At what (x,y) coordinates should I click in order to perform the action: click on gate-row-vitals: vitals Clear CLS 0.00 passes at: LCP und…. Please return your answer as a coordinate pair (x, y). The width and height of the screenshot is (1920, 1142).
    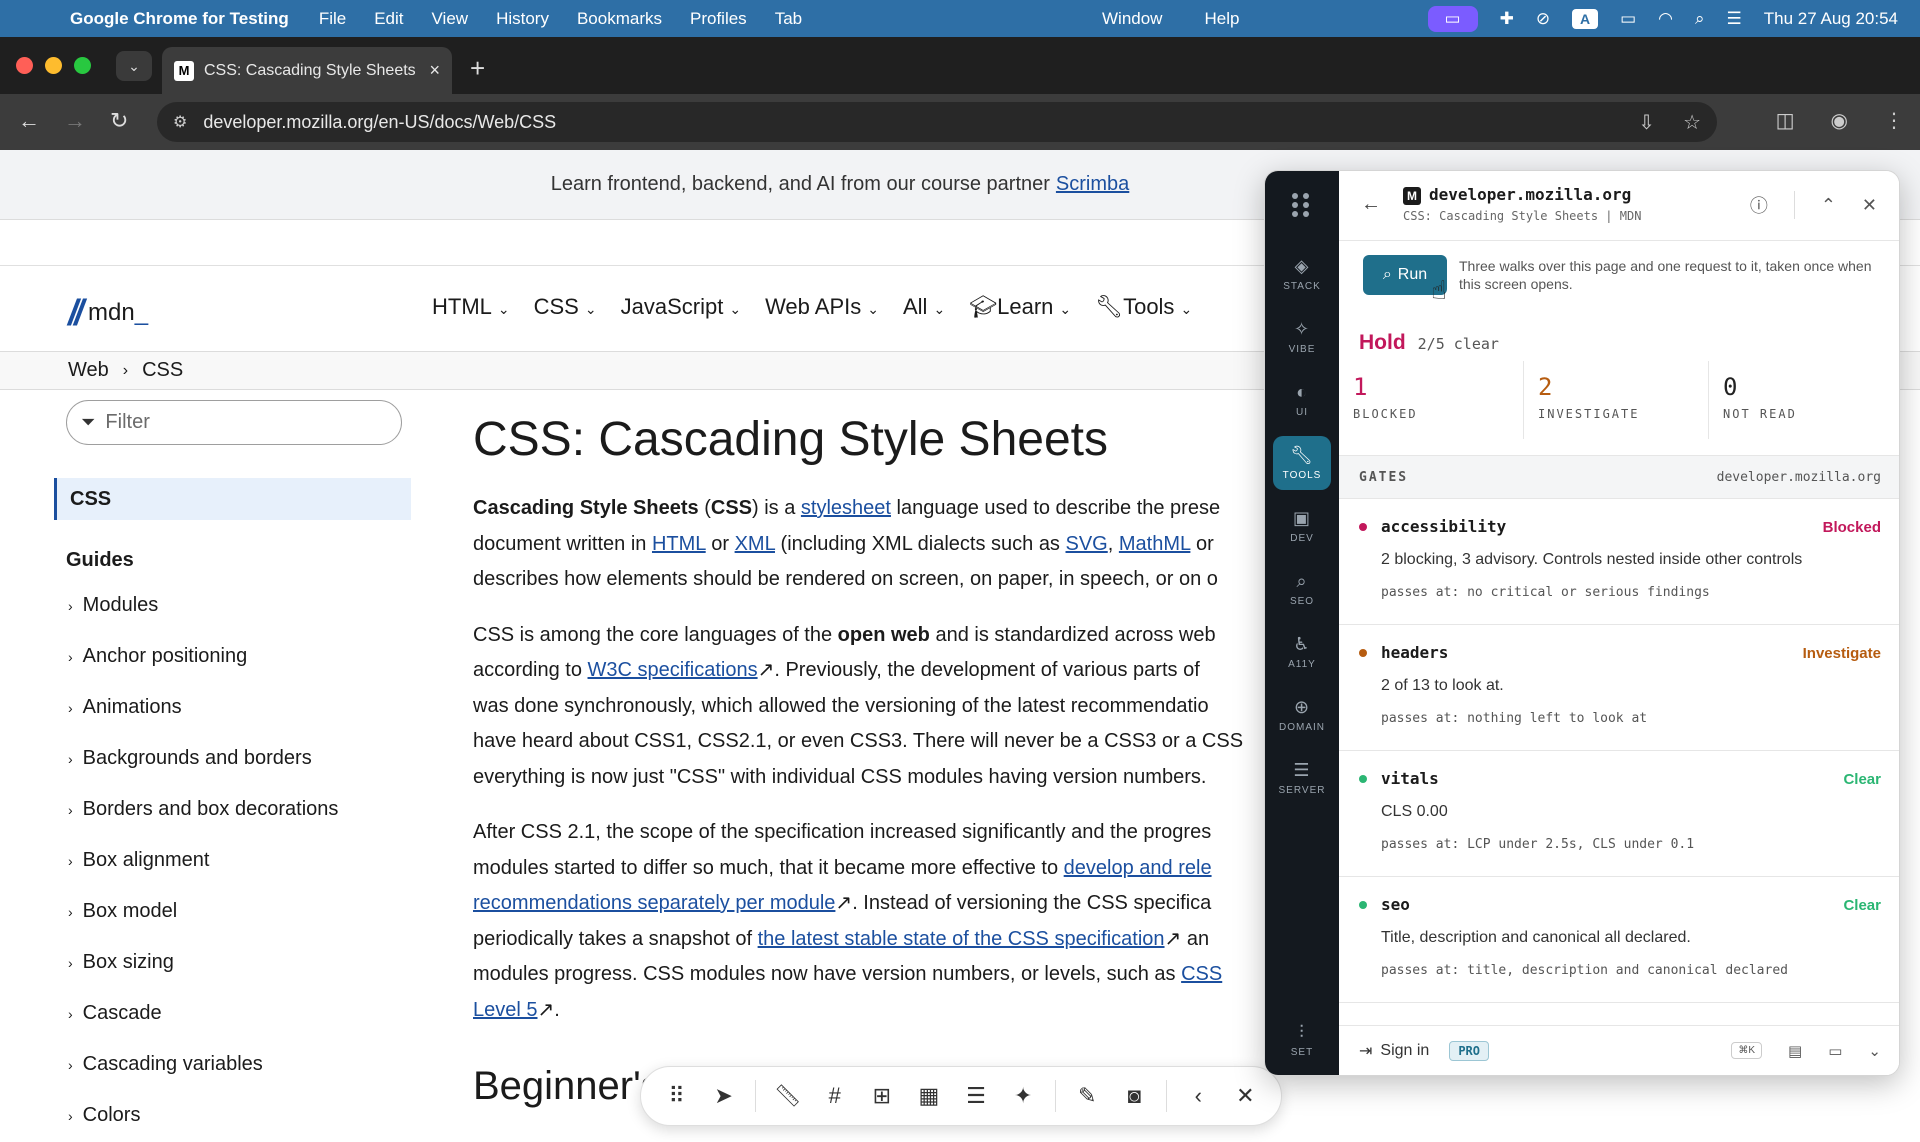
    Looking at the image, I should click on (1619, 814).